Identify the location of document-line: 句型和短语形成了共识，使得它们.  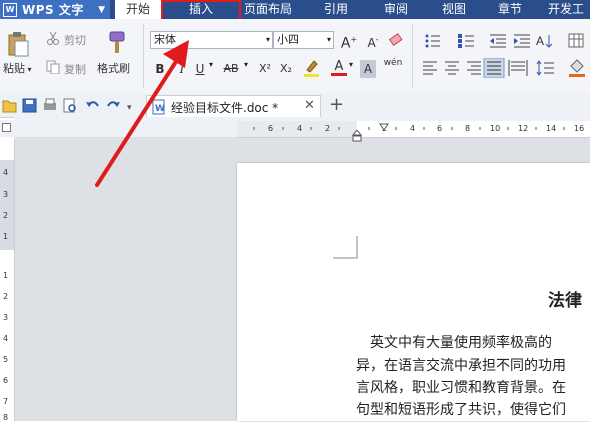
(461, 410).